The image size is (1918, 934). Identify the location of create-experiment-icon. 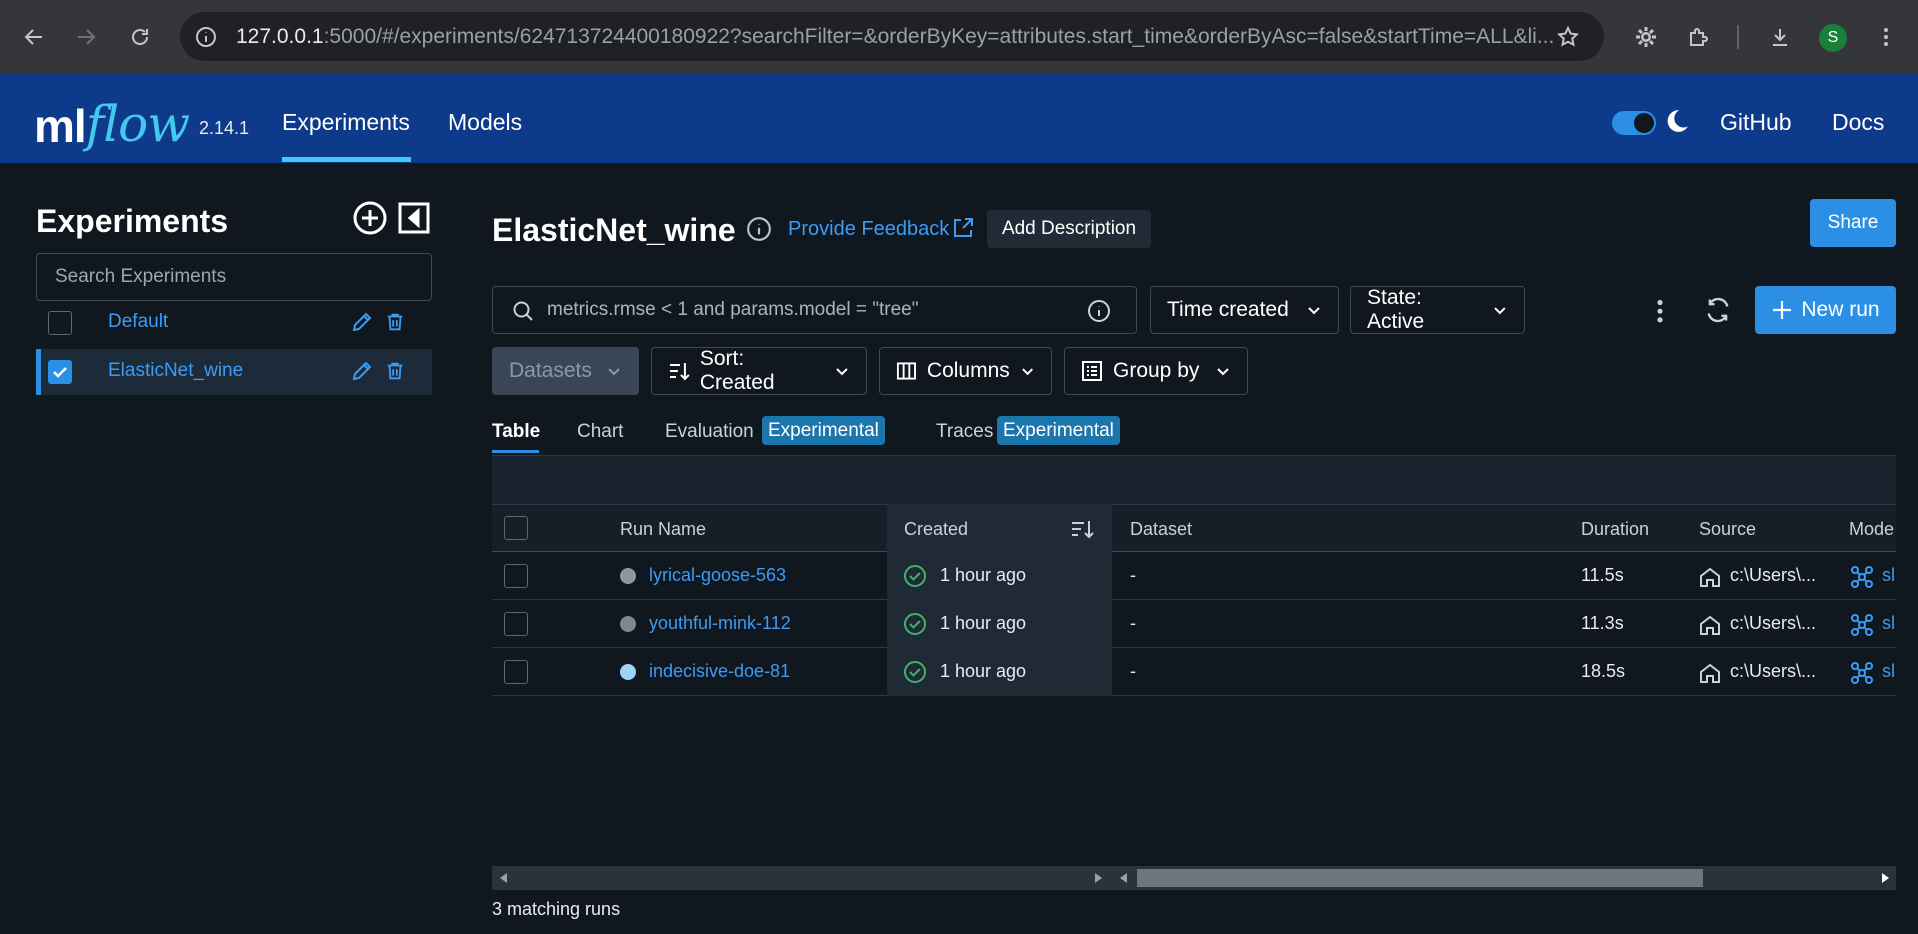
(370, 218).